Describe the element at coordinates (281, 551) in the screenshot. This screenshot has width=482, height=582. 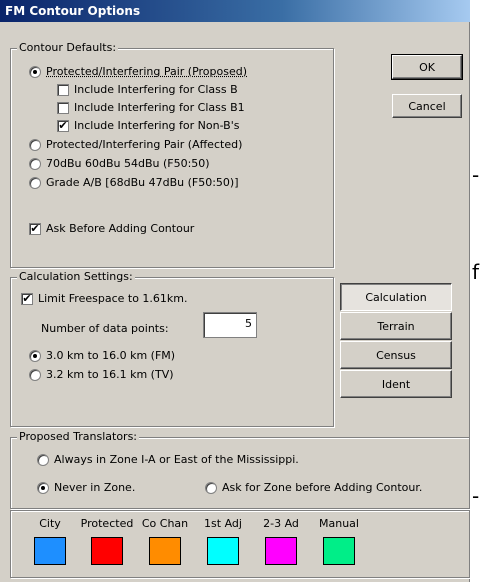
I see `adj-2-3-color-swatch` at that location.